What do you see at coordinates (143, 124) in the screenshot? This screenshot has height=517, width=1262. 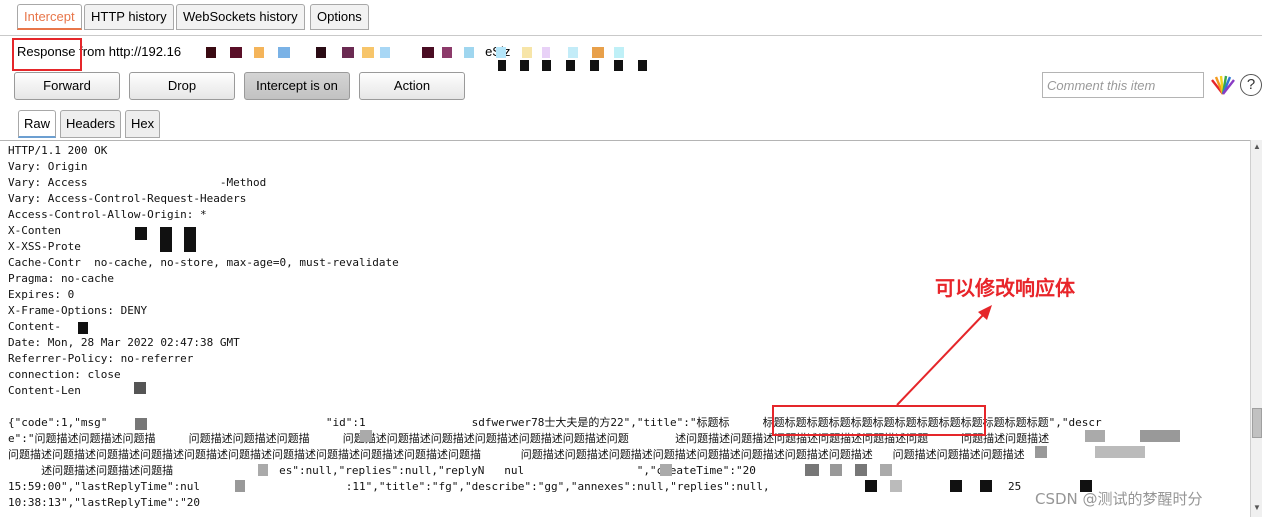 I see `tab-hex: Hex` at bounding box center [143, 124].